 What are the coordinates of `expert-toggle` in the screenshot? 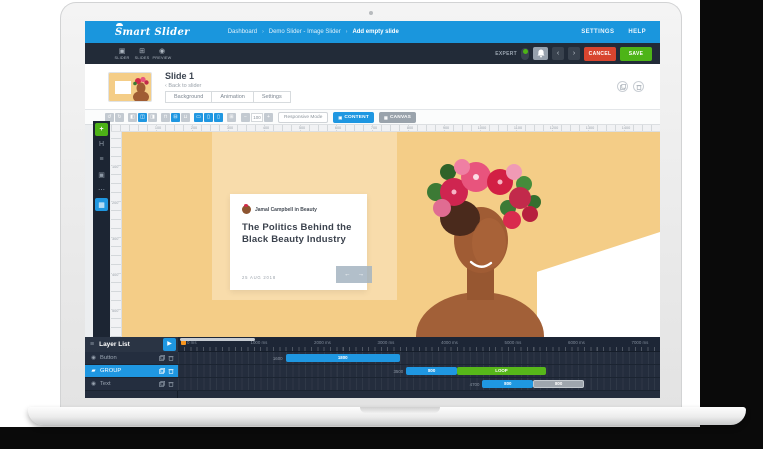 It's located at (525, 53).